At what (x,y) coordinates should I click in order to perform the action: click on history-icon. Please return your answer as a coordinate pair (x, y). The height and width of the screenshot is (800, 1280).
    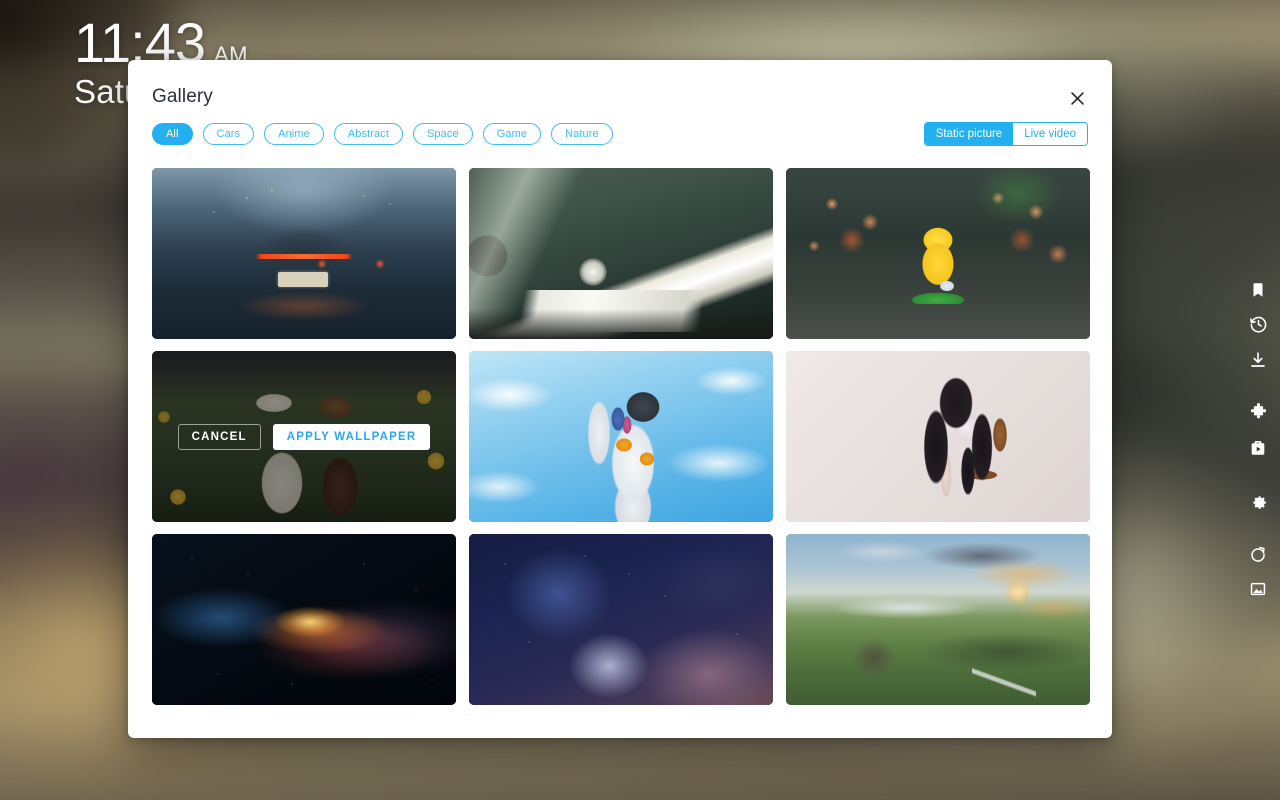
    Looking at the image, I should click on (1258, 324).